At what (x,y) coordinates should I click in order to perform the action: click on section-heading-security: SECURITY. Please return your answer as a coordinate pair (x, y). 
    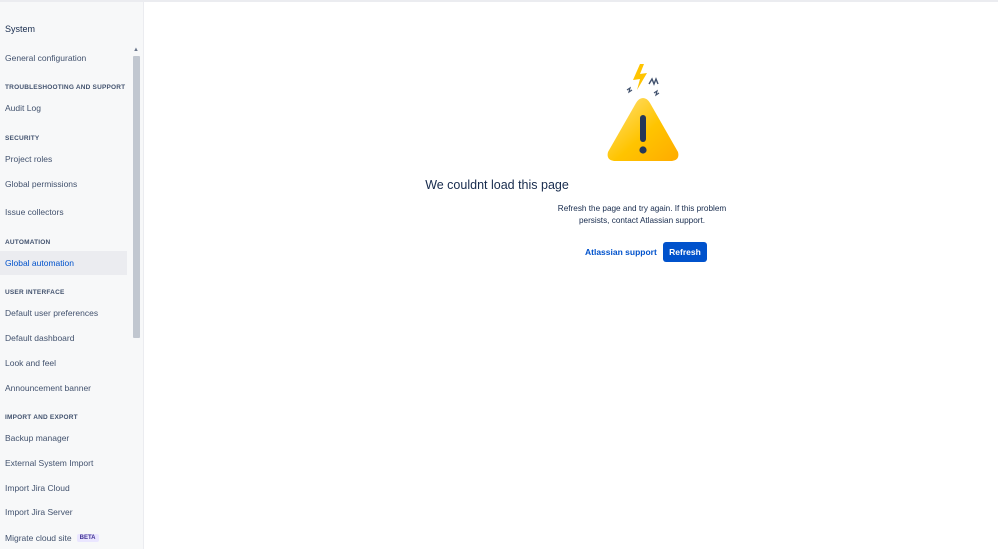
    Looking at the image, I should click on (22, 138).